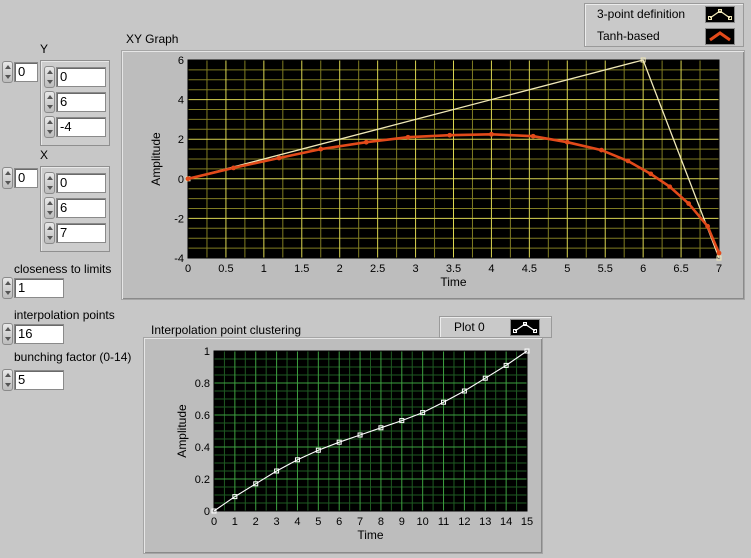 Image resolution: width=751 pixels, height=558 pixels. What do you see at coordinates (301, 269) in the screenshot?
I see `x-tick-label: 1.5` at bounding box center [301, 269].